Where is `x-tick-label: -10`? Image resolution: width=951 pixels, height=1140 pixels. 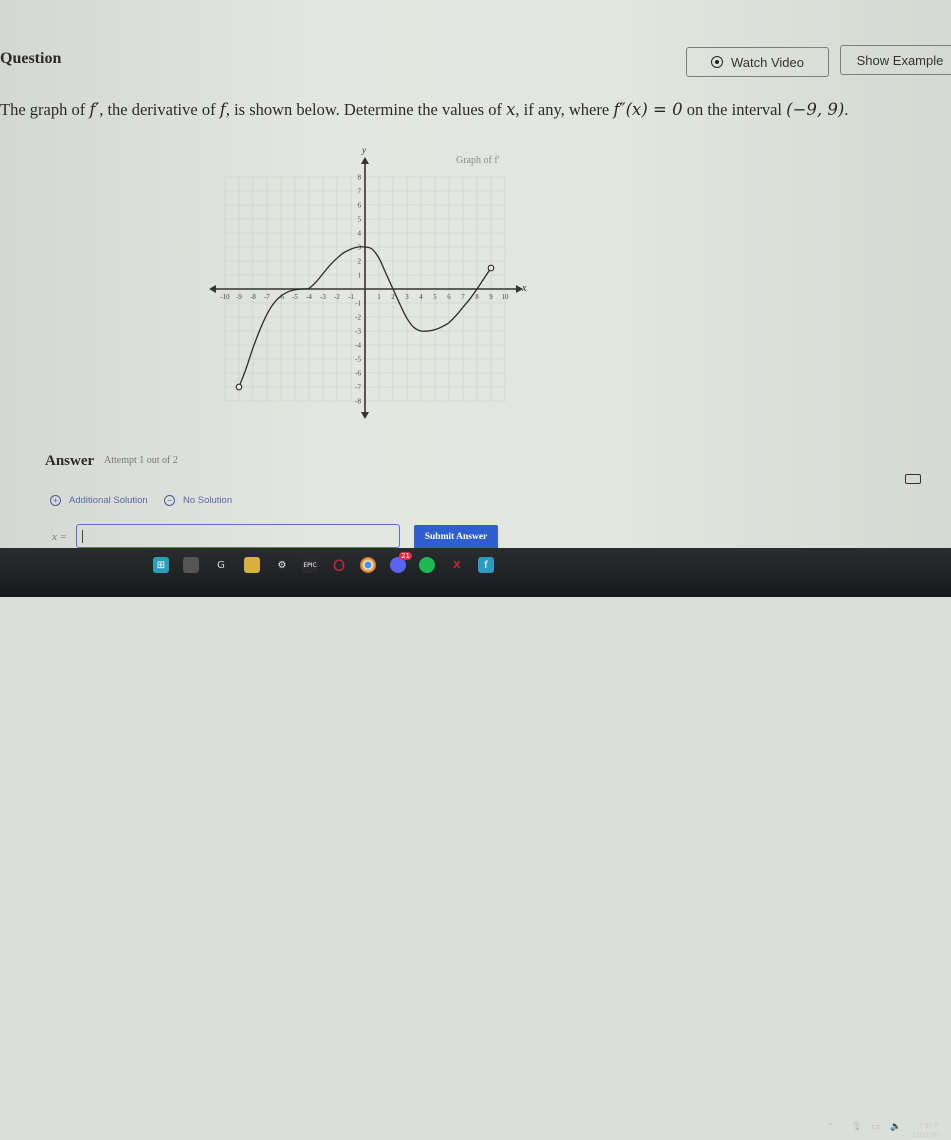
x-tick-label: -10 is located at coordinates (225, 297).